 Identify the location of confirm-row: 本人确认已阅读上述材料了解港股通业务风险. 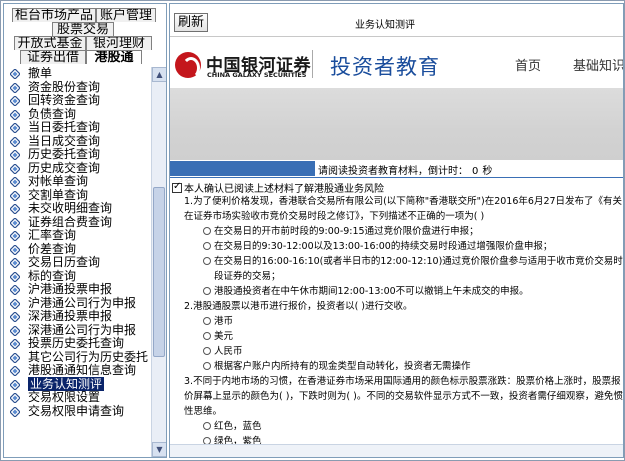
(278, 187).